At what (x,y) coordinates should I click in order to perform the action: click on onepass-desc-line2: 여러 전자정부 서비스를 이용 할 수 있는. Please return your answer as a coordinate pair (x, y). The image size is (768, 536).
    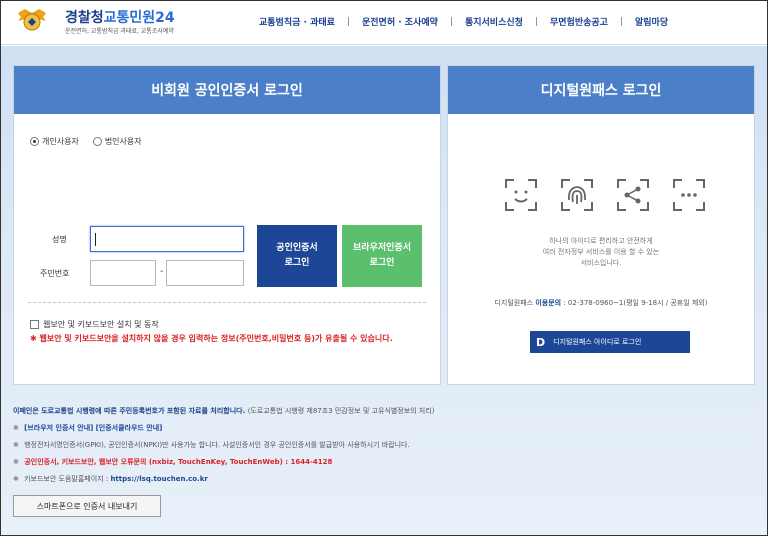
    Looking at the image, I should click on (601, 252).